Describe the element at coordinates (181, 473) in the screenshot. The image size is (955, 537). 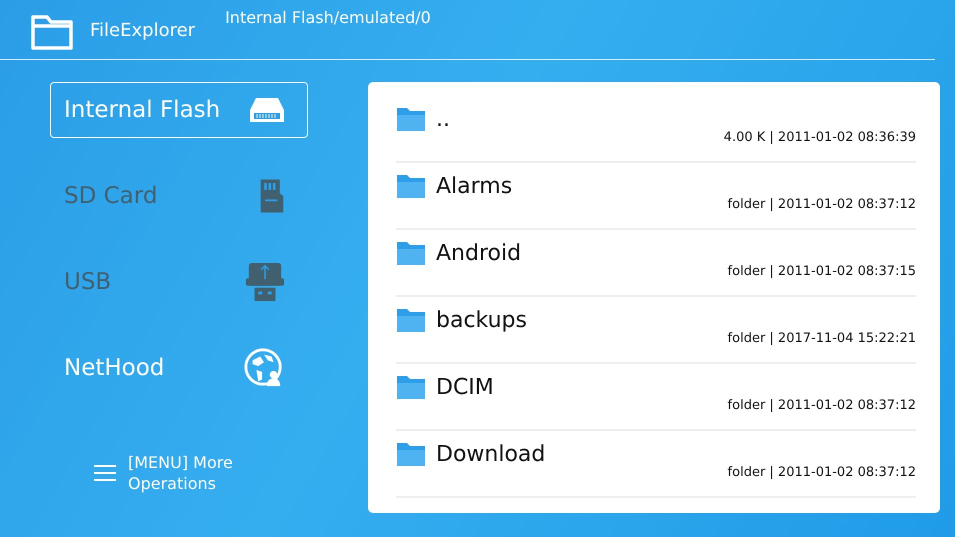
I see `menu-hint: [MENU] More Operations` at that location.